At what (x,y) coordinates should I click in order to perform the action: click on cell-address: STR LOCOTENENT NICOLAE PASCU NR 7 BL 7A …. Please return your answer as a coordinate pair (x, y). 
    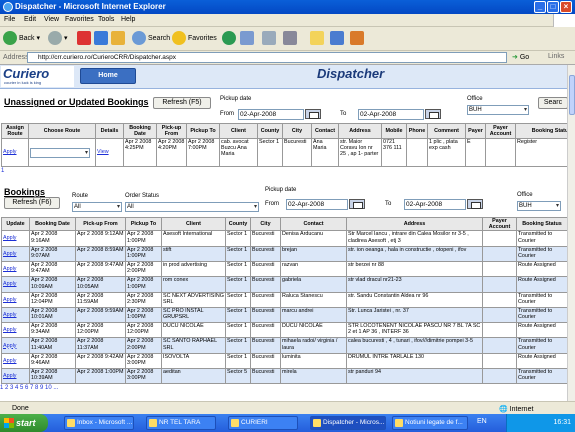
    Looking at the image, I should click on (414, 330).